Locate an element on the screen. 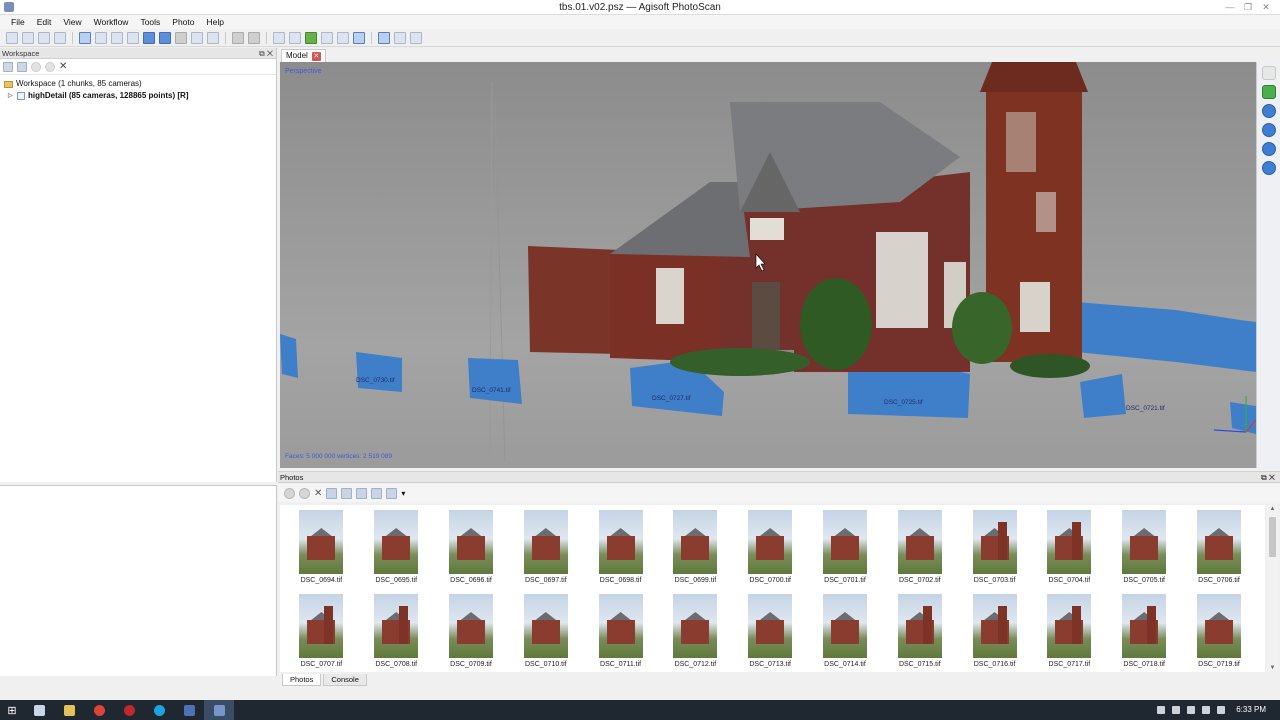 The width and height of the screenshot is (1280, 720). tab-photos: Photos is located at coordinates (302, 680).